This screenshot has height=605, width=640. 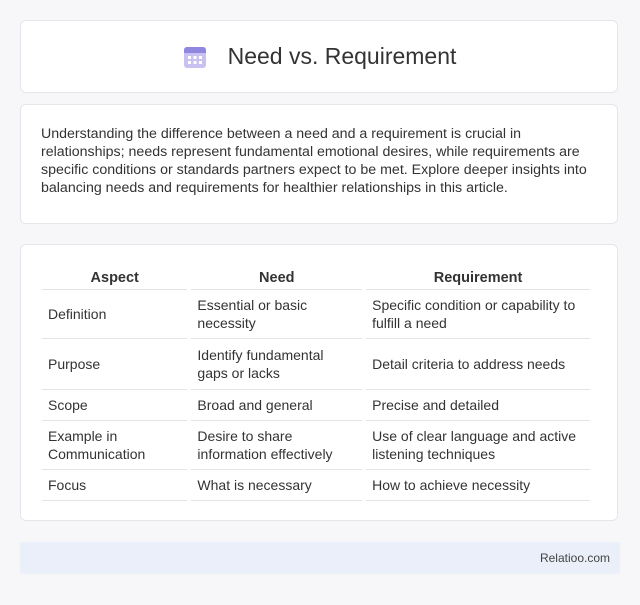 What do you see at coordinates (115, 445) in the screenshot?
I see `table-cell: Example in Communication` at bounding box center [115, 445].